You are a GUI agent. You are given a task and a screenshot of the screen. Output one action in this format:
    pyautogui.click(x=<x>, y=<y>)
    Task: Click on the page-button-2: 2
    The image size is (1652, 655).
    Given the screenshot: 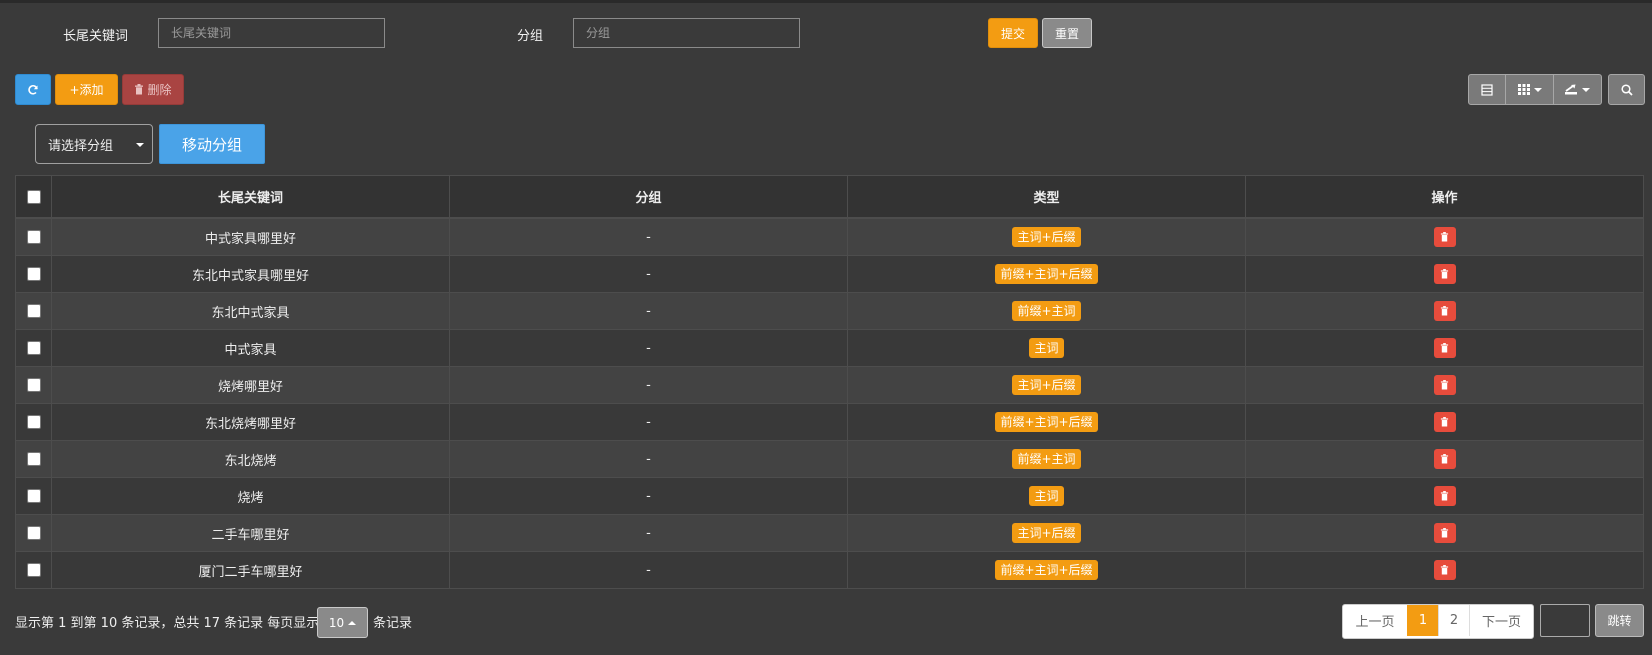 What is the action you would take?
    pyautogui.click(x=1453, y=620)
    